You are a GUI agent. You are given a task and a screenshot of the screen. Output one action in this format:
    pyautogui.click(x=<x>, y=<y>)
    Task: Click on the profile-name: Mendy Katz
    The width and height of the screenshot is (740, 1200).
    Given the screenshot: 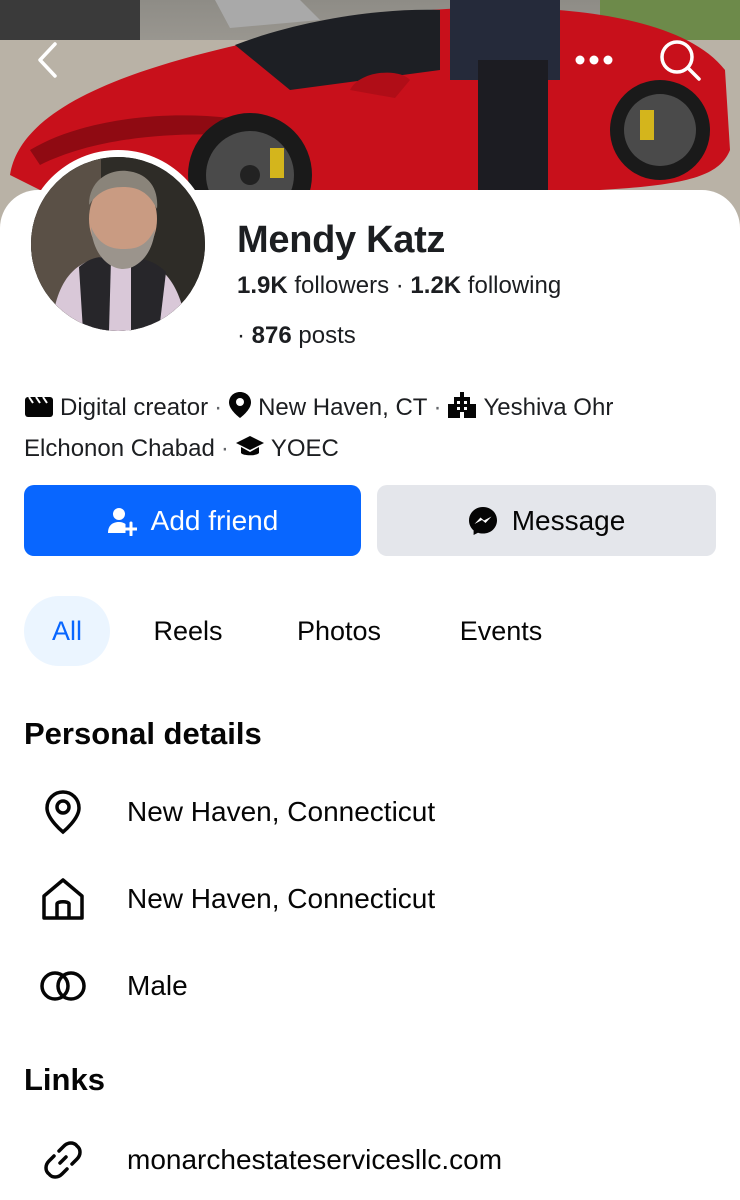 What is the action you would take?
    pyautogui.click(x=341, y=240)
    